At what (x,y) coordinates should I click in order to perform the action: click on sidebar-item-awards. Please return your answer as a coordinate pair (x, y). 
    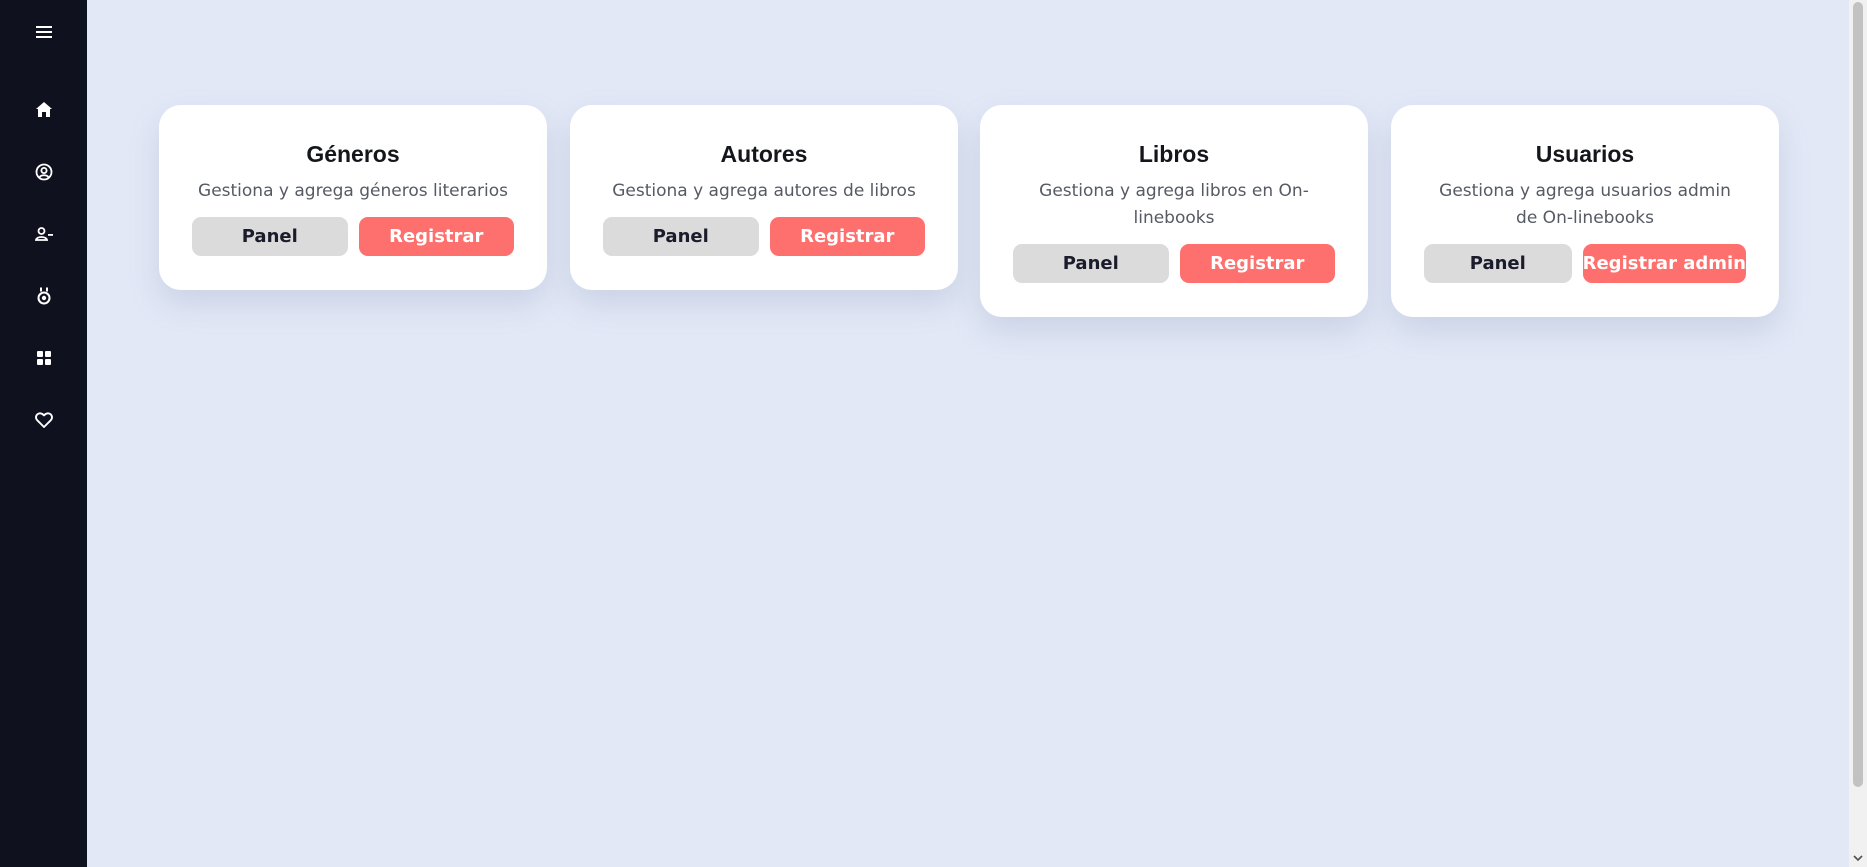
    Looking at the image, I should click on (44, 296).